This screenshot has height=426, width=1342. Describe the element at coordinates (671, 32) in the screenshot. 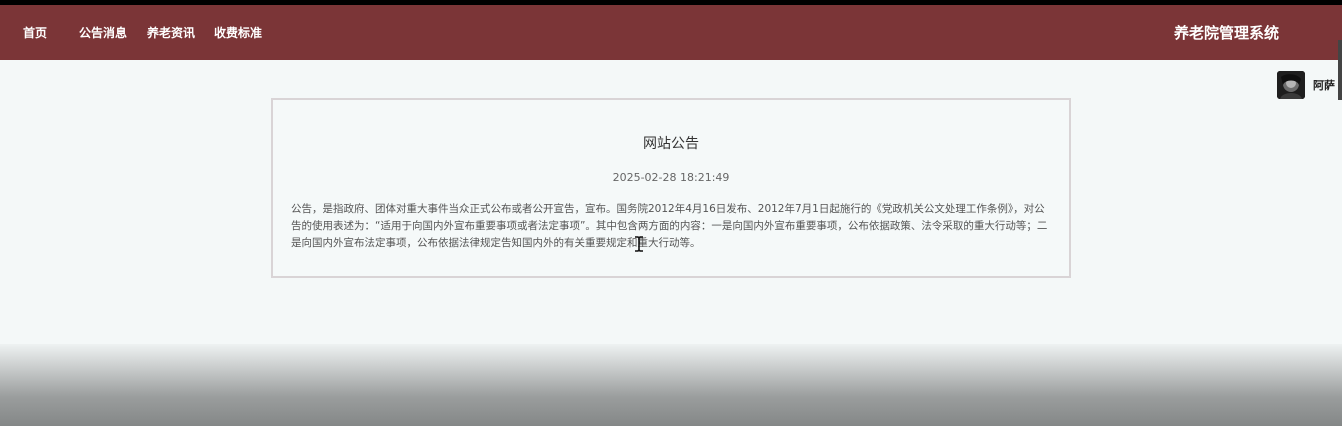

I see `top-navbar: 首页 公告消息 养老资讯 收费标准 养老院管理系统` at that location.